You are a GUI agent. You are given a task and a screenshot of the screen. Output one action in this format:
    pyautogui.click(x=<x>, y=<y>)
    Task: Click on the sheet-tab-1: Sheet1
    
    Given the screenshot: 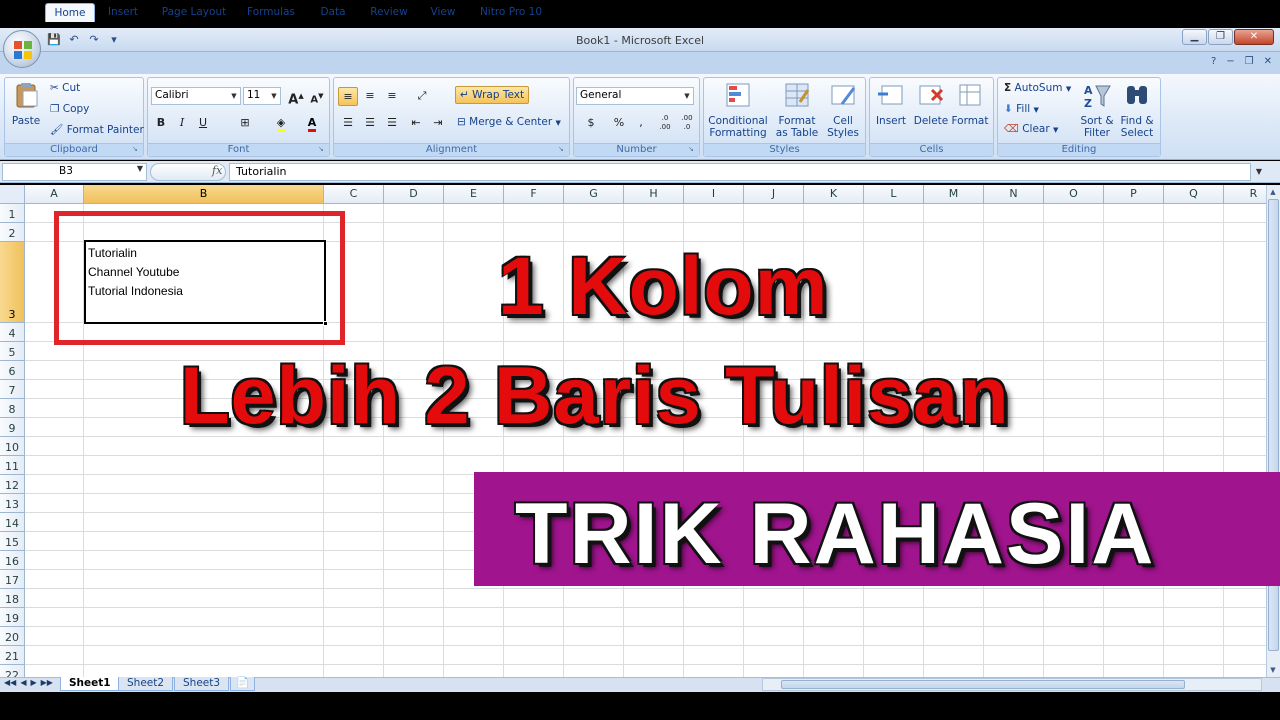 What is the action you would take?
    pyautogui.click(x=90, y=684)
    